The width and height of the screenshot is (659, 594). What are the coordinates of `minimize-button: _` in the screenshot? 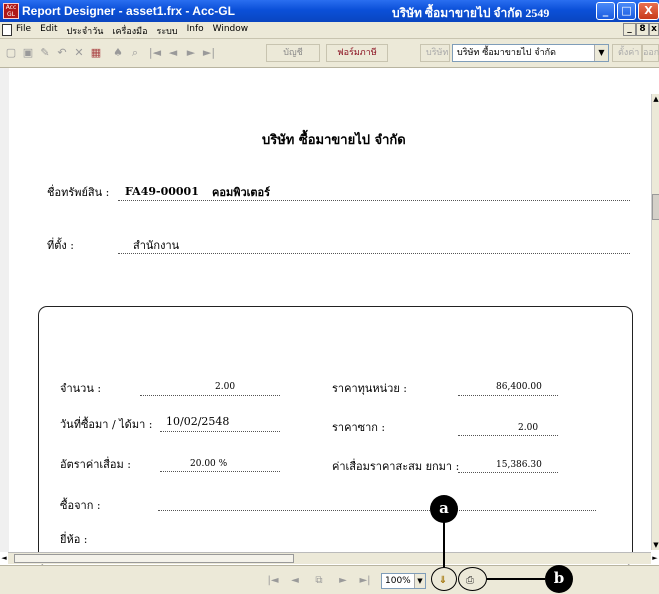 It's located at (605, 11).